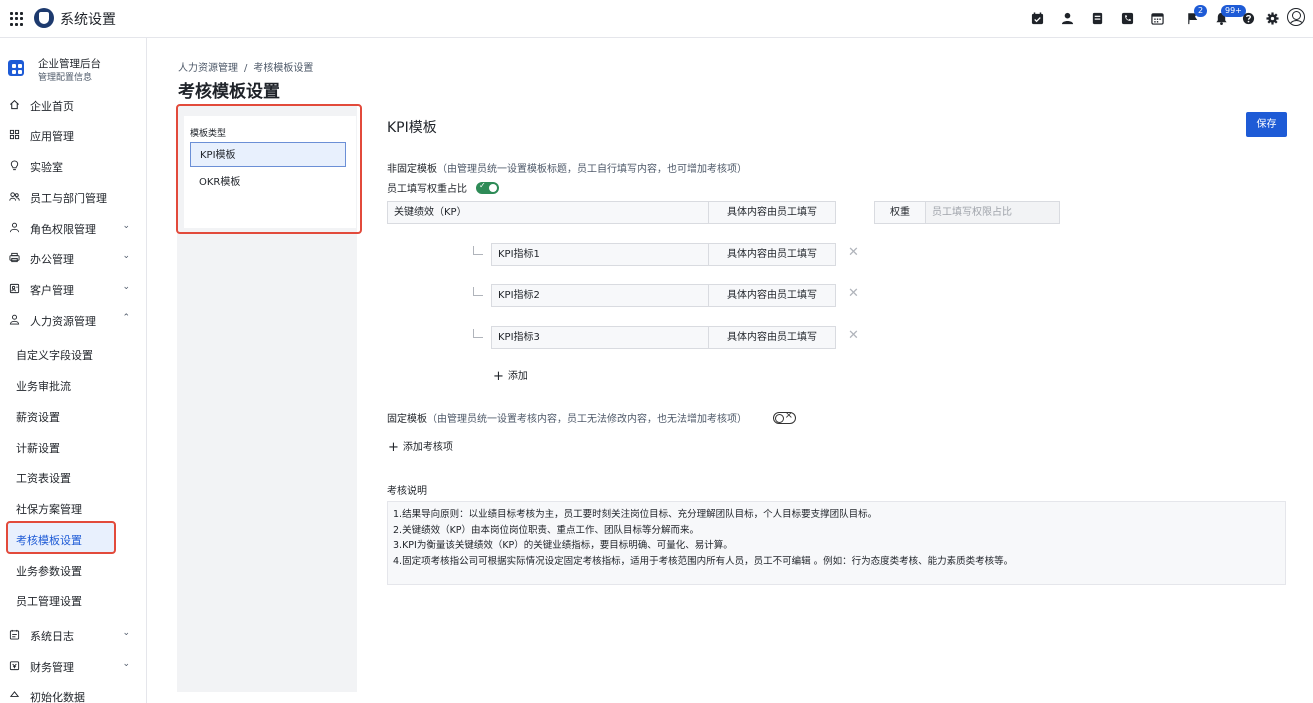  I want to click on breadcrumb: 人力资源管理 / 考核模板设置, so click(245, 66).